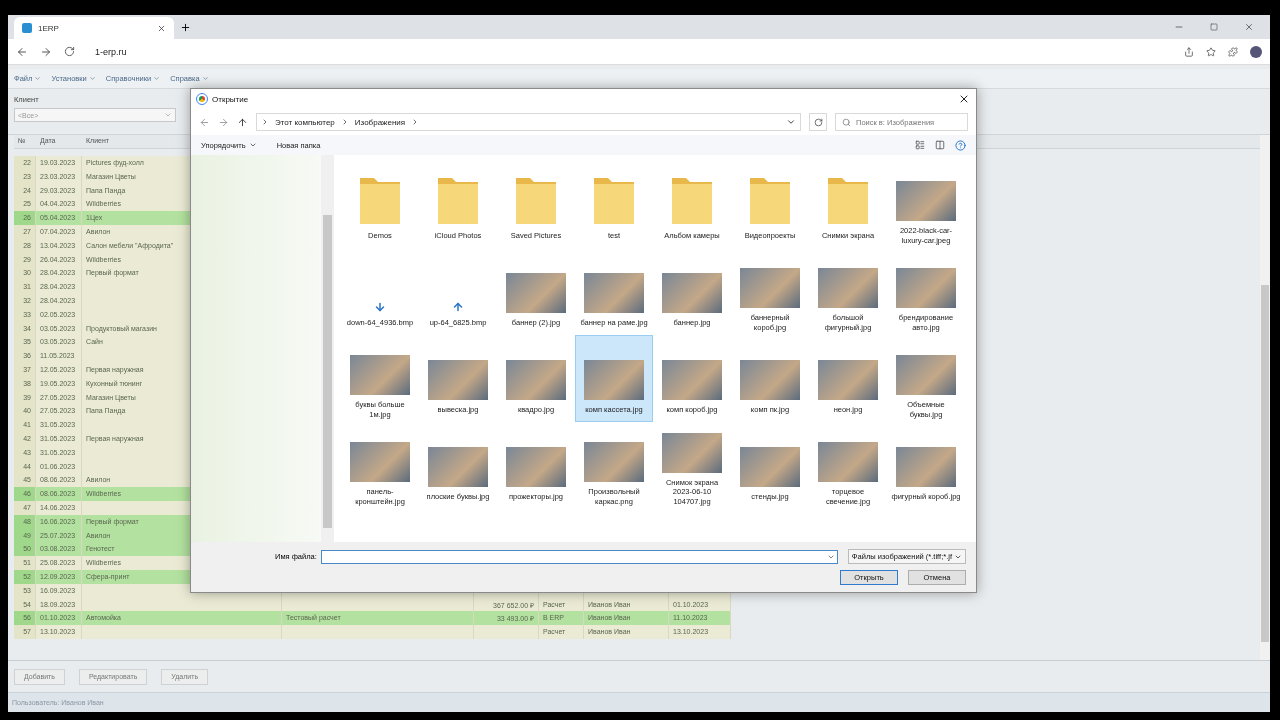 This screenshot has width=1280, height=720. Describe the element at coordinates (27, 28) in the screenshot. I see `favicon-icon` at that location.